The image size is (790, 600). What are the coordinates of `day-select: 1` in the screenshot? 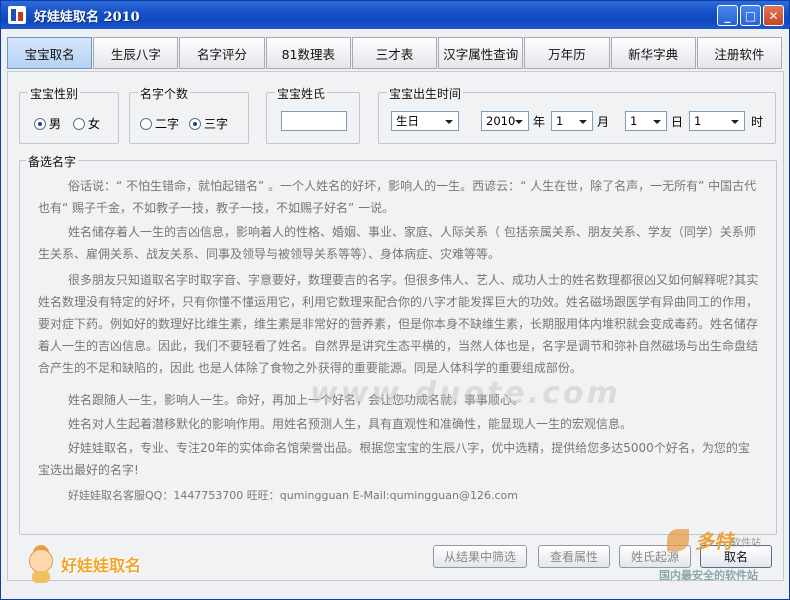 It's located at (646, 121).